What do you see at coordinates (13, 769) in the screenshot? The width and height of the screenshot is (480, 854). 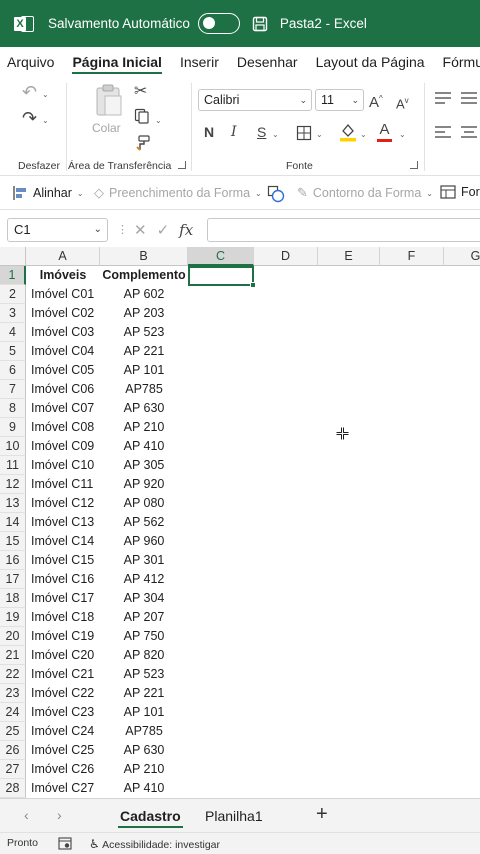 I see `row-header: 27` at bounding box center [13, 769].